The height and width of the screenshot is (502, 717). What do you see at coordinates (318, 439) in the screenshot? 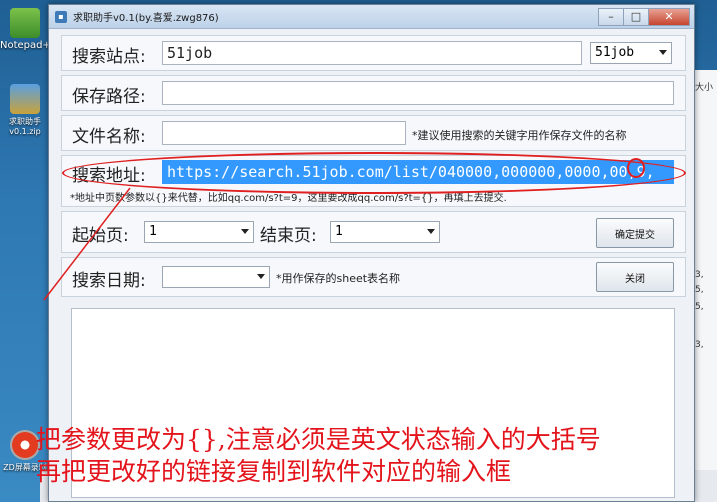
I see `annotation-line-1: 把参数更改为{},注意必须是英文状态输入的大括号` at bounding box center [318, 439].